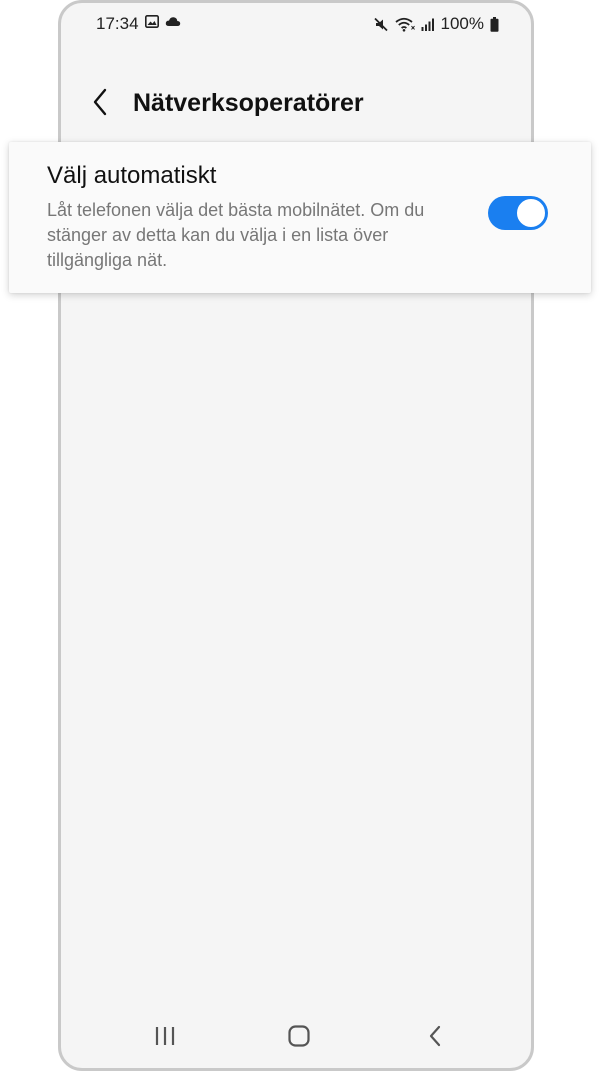 Image resolution: width=600 pixels, height=1077 pixels. I want to click on home-button, so click(299, 1036).